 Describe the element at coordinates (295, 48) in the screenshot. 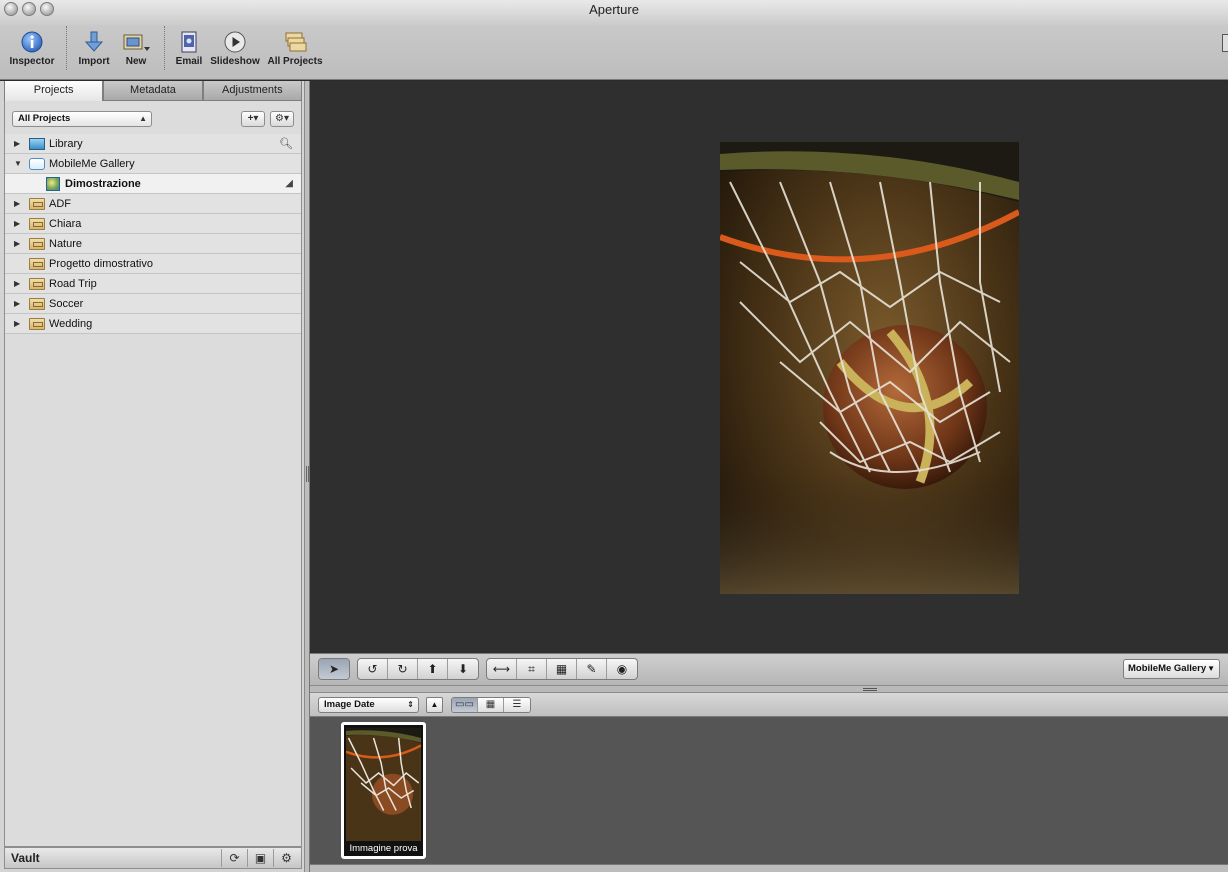

I see `all-projects-button: All Projects` at that location.